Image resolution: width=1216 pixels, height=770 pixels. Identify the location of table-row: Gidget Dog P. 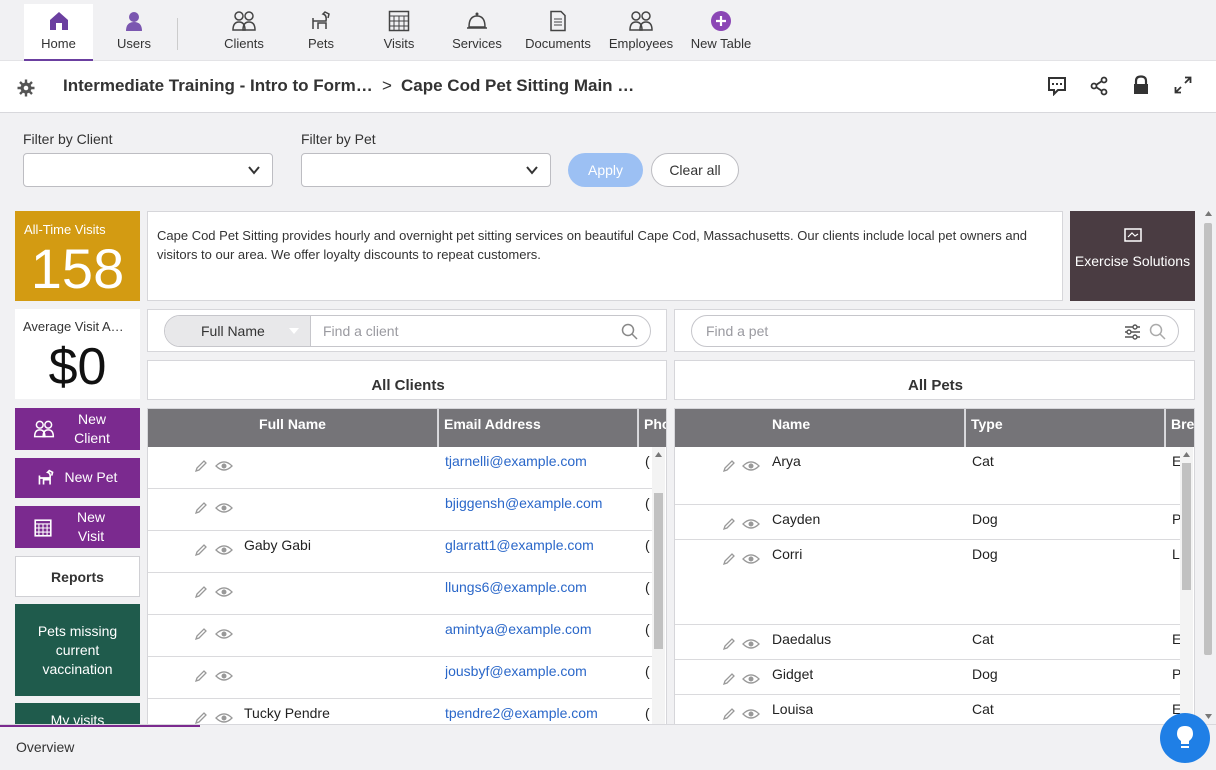
(928, 677).